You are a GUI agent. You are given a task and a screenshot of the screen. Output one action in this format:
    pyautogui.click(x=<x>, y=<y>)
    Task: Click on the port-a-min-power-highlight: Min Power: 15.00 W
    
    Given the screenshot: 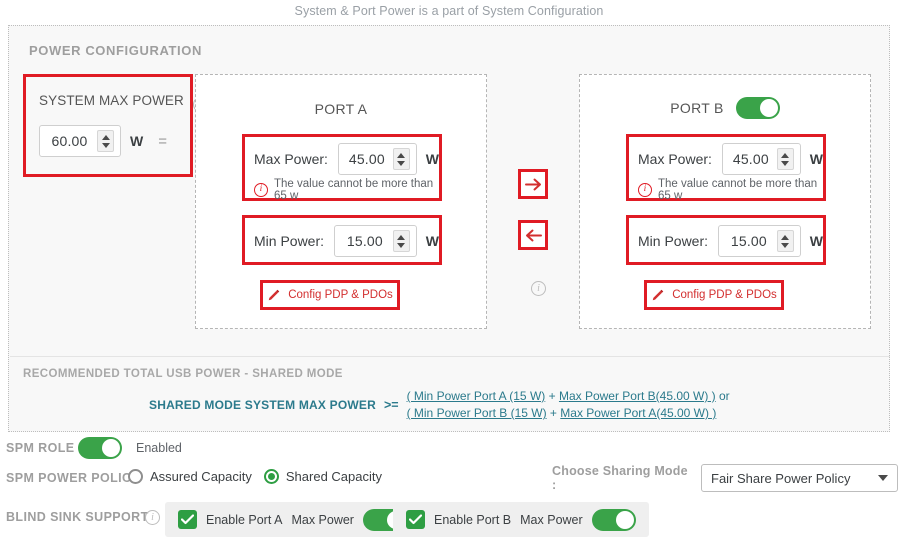 What is the action you would take?
    pyautogui.click(x=342, y=240)
    